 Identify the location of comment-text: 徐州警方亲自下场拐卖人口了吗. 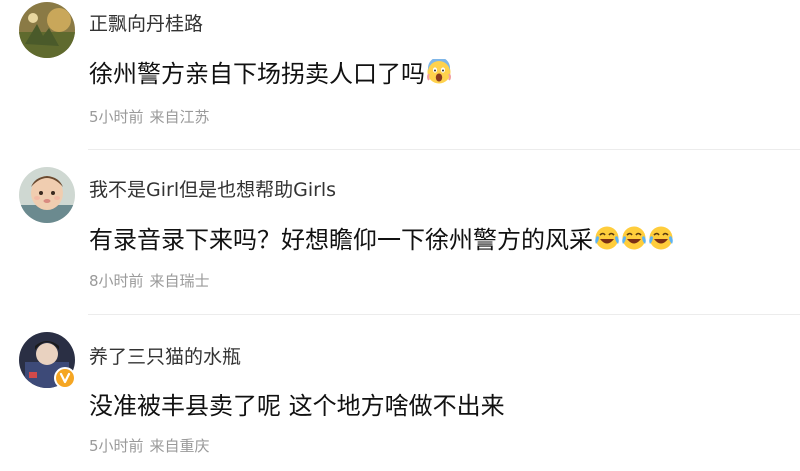
(270, 71).